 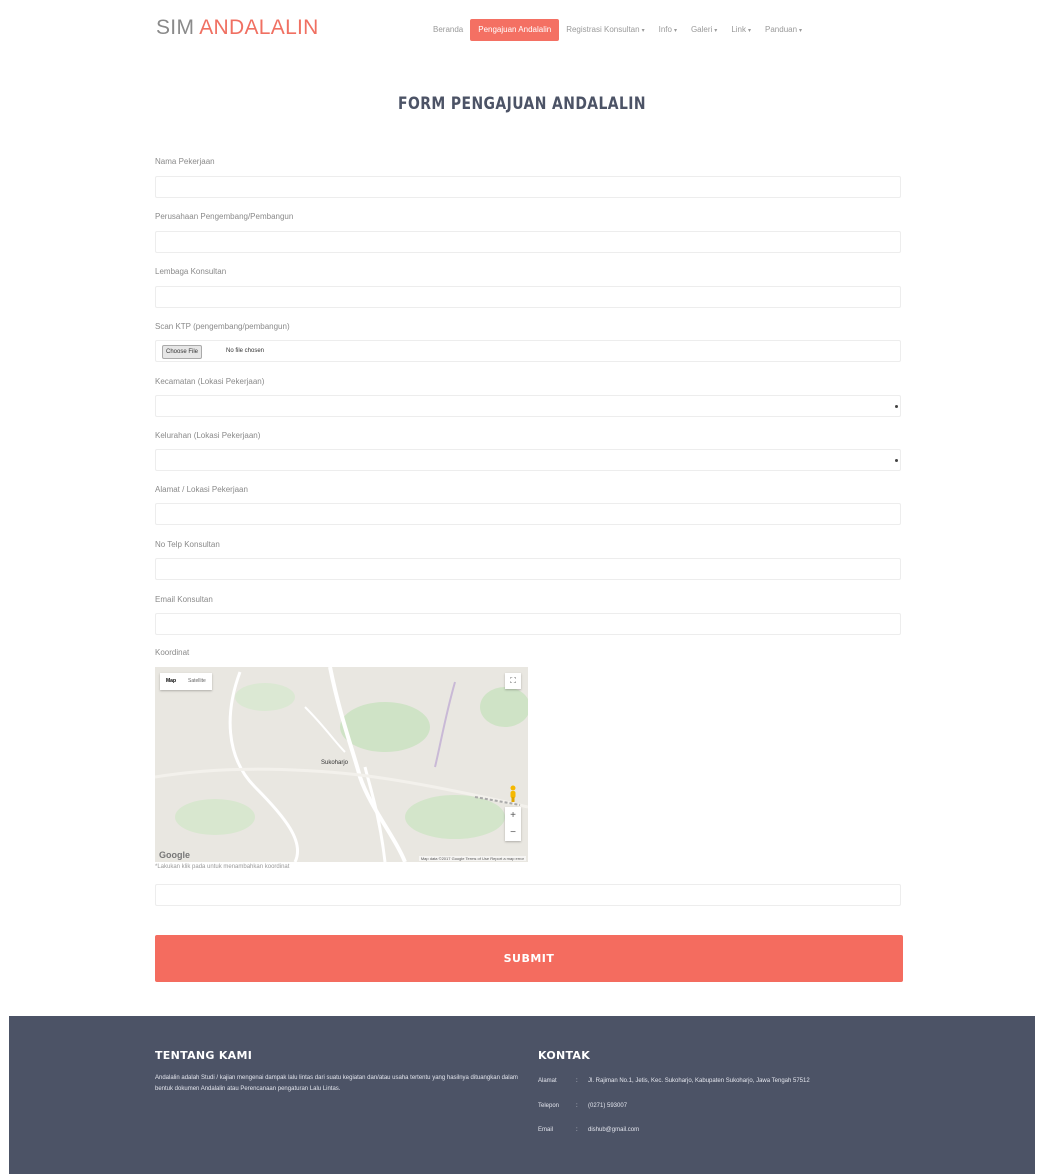 I want to click on nav-label: Galeri, so click(x=701, y=29).